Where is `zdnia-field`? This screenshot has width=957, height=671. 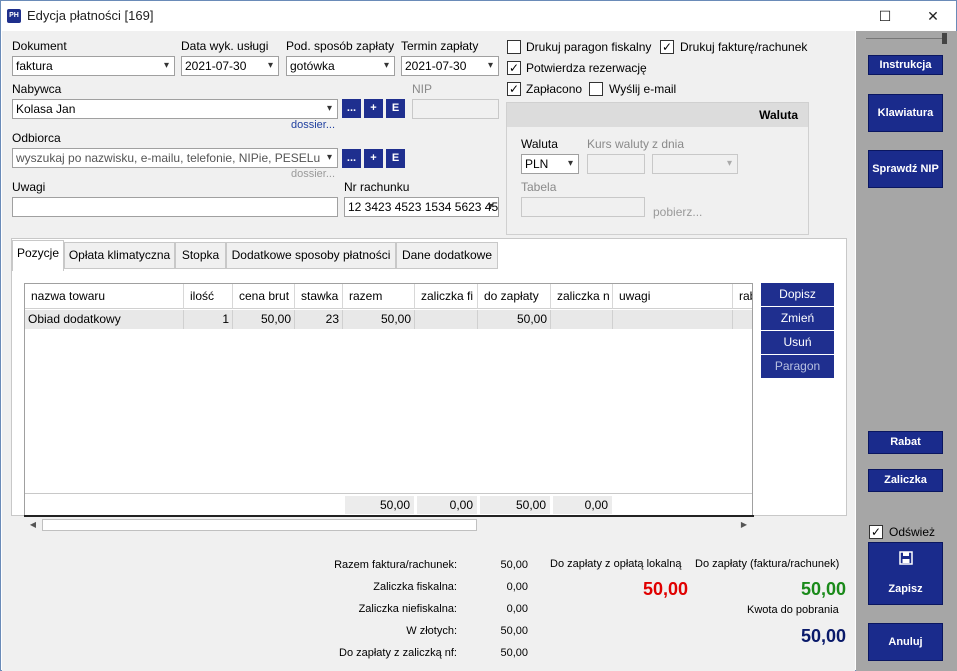 zdnia-field is located at coordinates (695, 164).